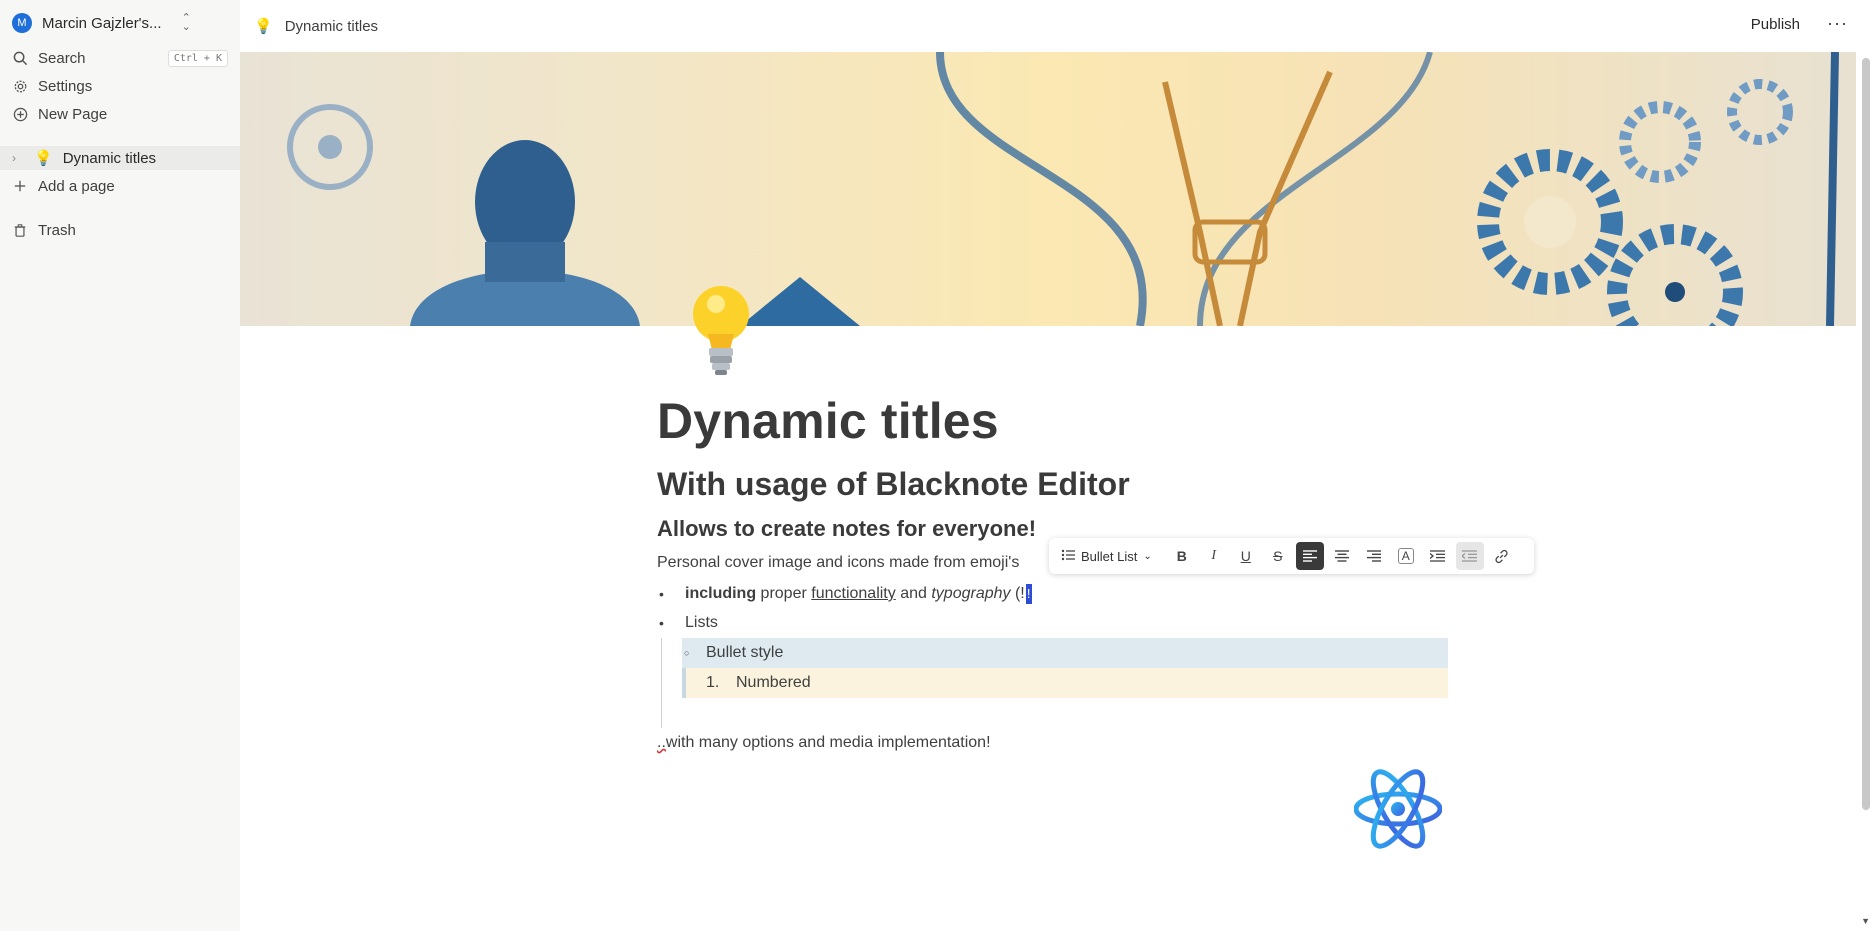  I want to click on chevron-right-icon: ›, so click(20, 158).